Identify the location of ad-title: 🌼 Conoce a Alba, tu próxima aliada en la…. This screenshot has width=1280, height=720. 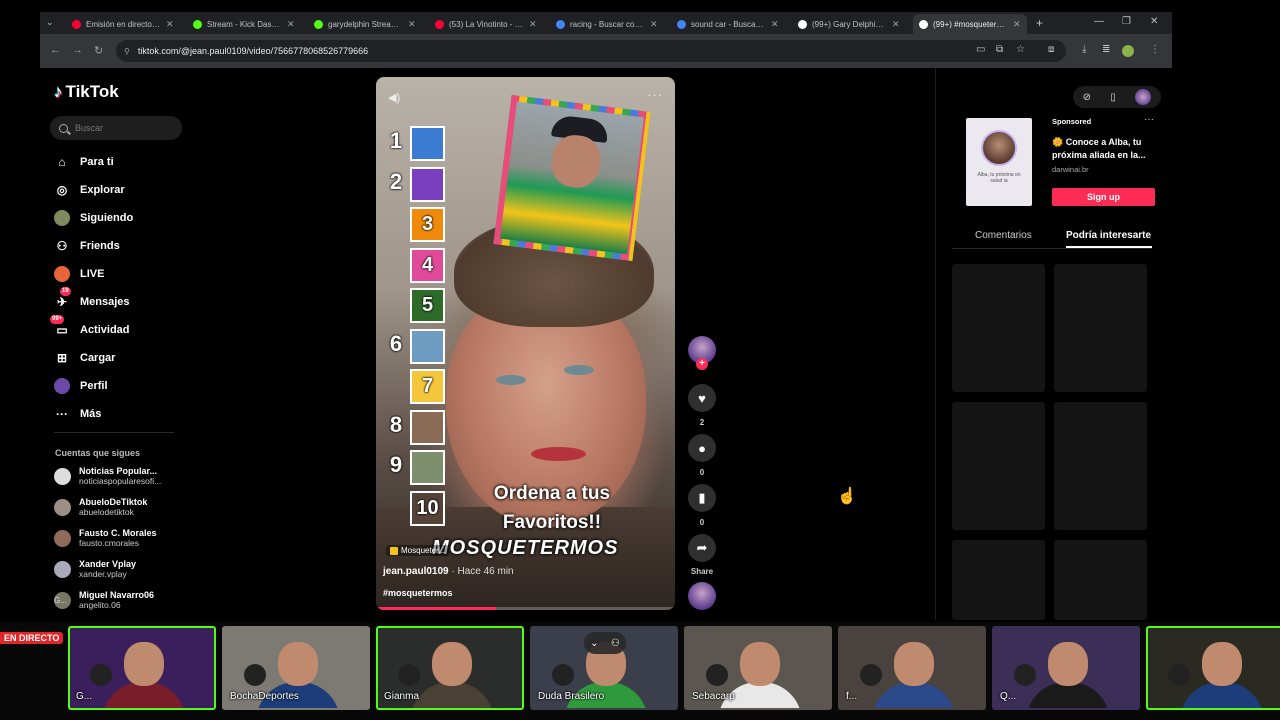
(1107, 149).